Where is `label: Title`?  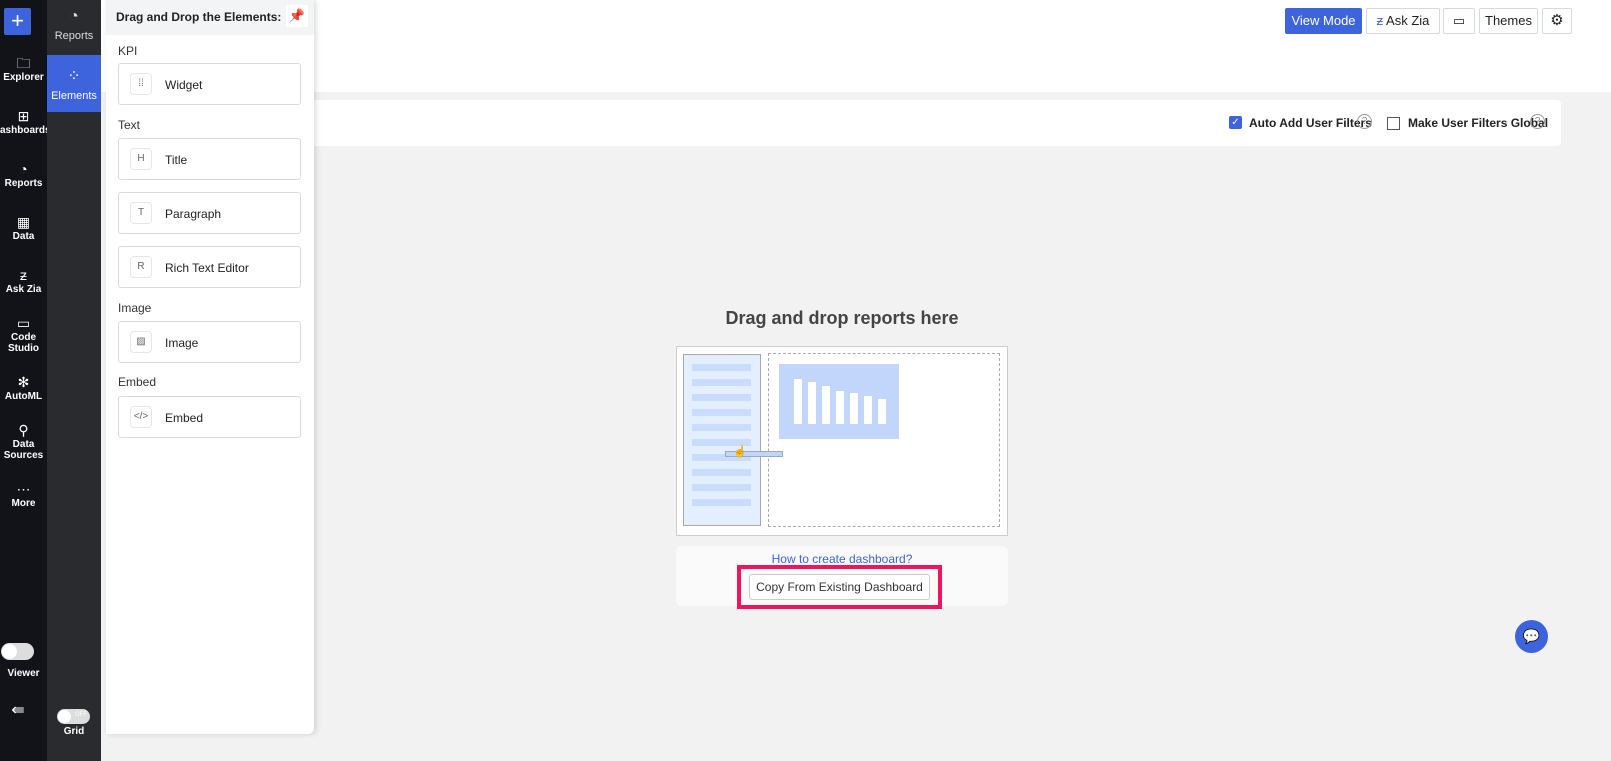 label: Title is located at coordinates (176, 160).